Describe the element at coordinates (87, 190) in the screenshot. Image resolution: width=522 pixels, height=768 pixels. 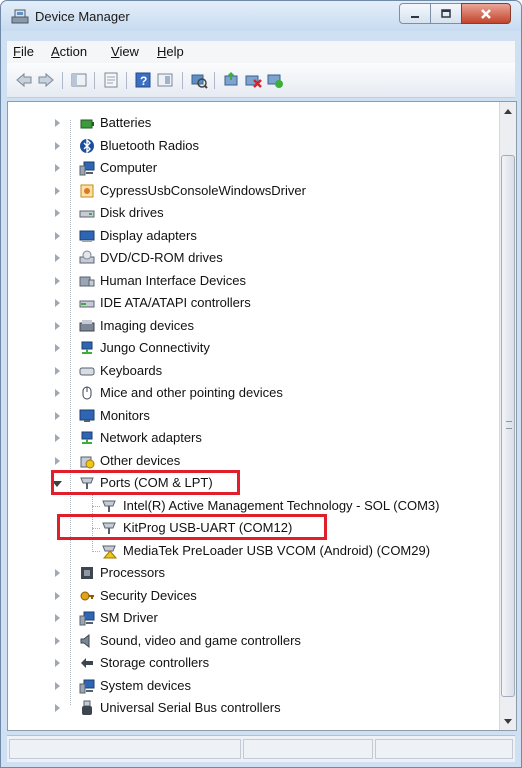
I see `driver-icon` at that location.